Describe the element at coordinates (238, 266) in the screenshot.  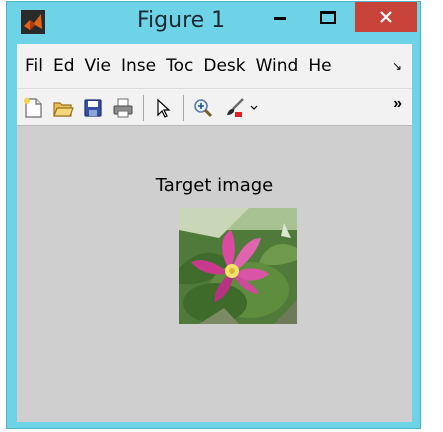
I see `target-image` at that location.